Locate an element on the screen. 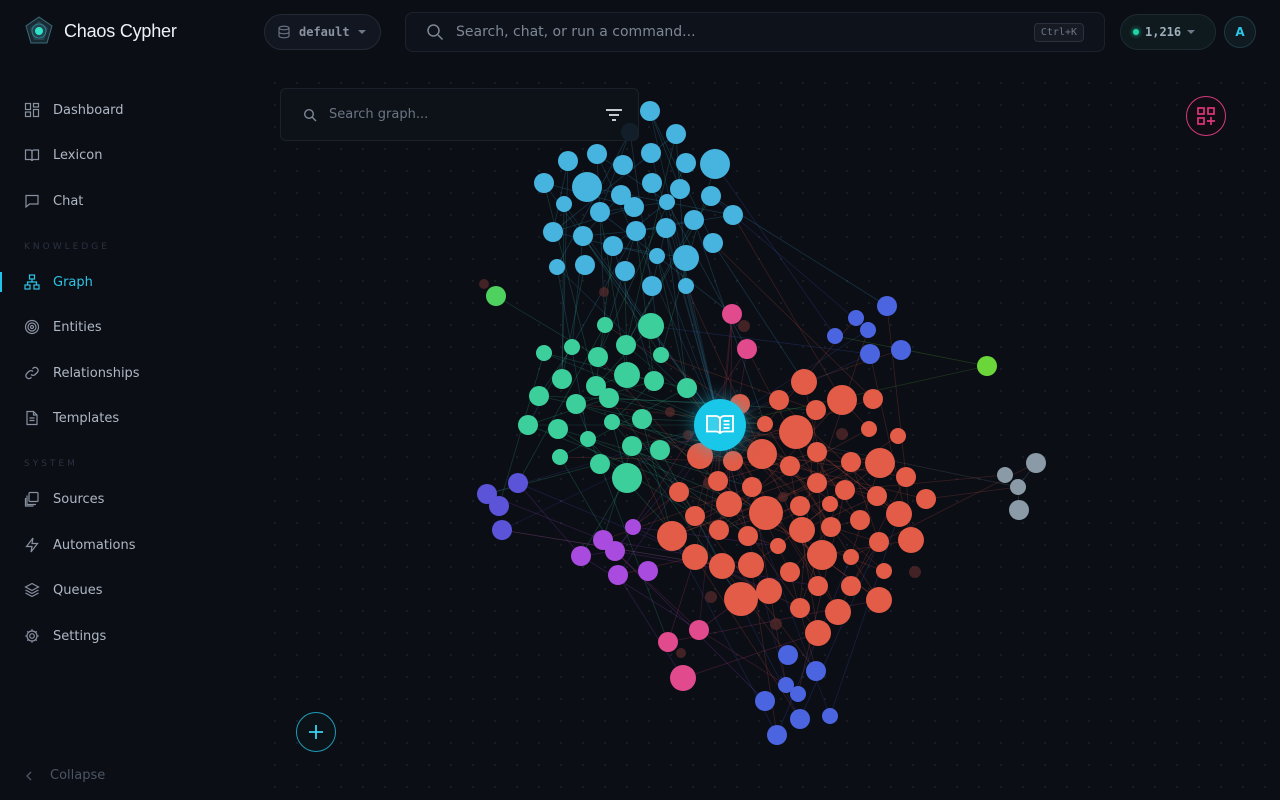  graph-search-input is located at coordinates (454, 114).